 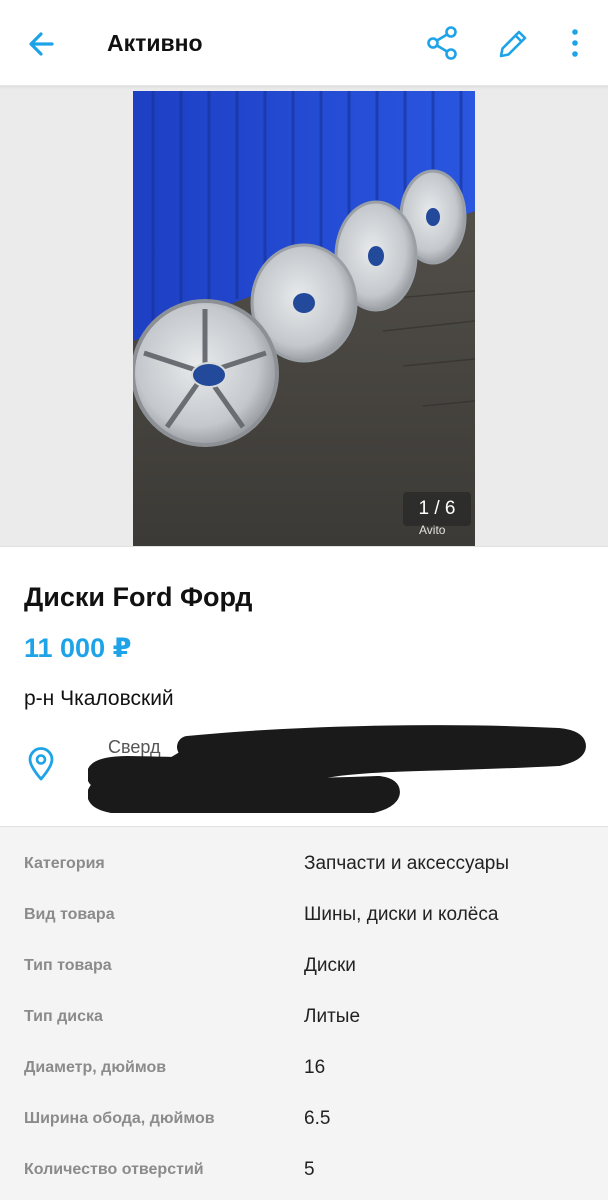 I want to click on redaction-scribble, so click(x=337, y=769).